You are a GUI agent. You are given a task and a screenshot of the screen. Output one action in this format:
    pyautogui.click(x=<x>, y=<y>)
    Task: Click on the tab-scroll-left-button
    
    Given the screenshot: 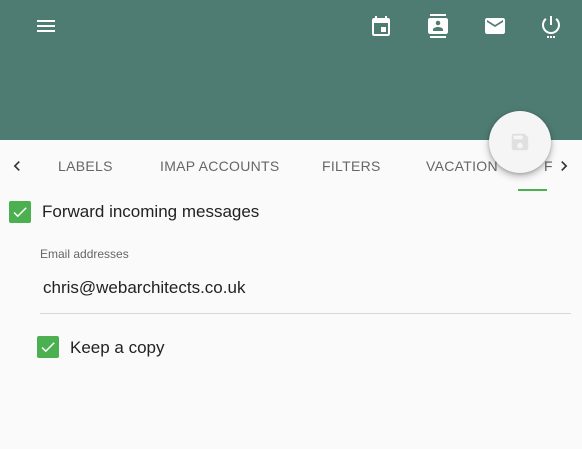 What is the action you would take?
    pyautogui.click(x=17, y=166)
    